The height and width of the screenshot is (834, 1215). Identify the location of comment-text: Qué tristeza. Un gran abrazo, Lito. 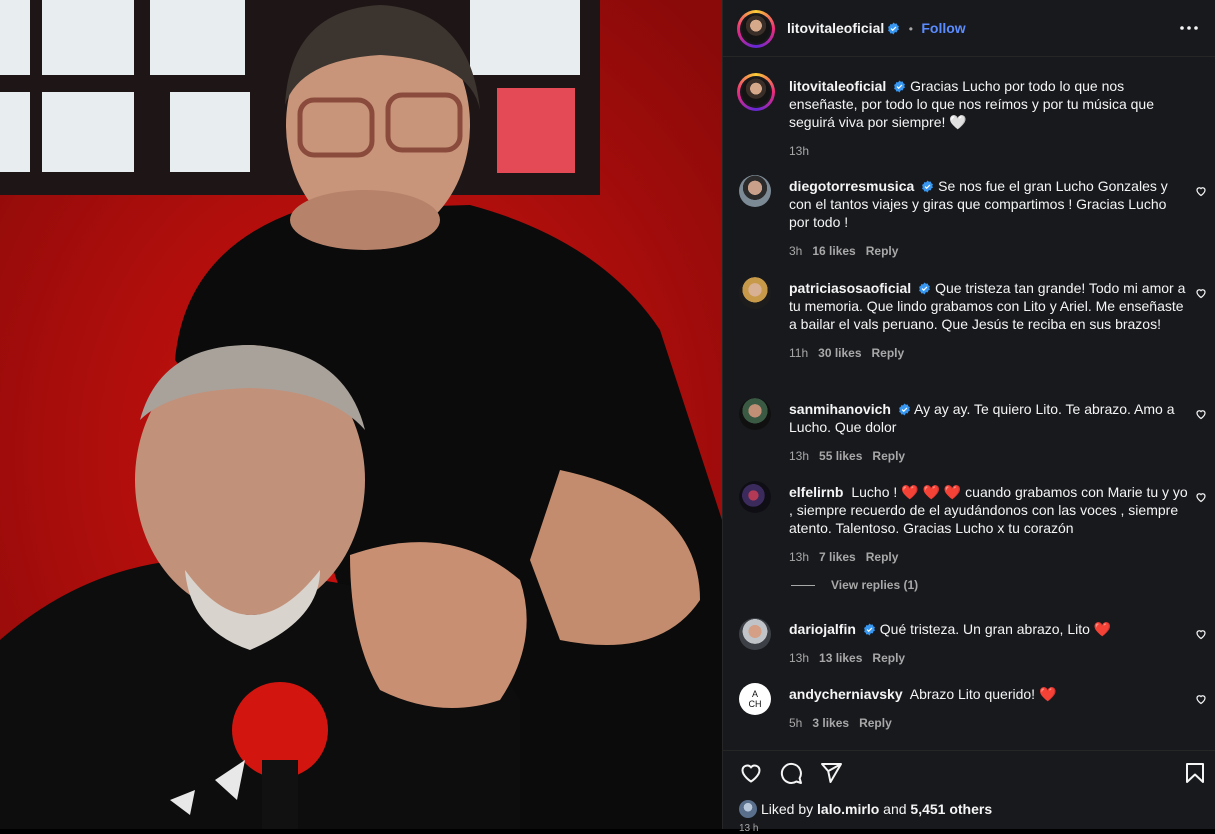
(984, 629).